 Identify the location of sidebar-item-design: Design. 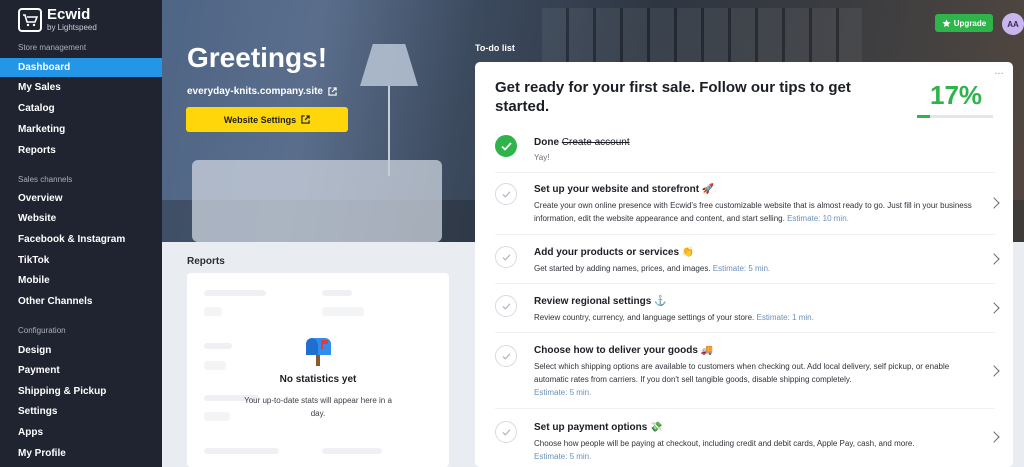
(81, 350).